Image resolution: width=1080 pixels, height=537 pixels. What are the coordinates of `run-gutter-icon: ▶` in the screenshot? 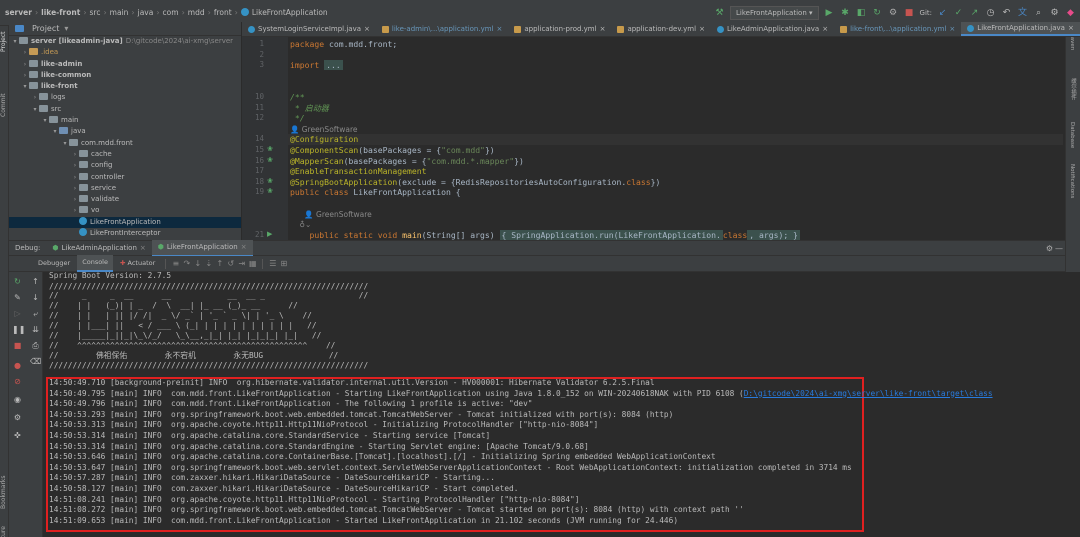 It's located at (272, 234).